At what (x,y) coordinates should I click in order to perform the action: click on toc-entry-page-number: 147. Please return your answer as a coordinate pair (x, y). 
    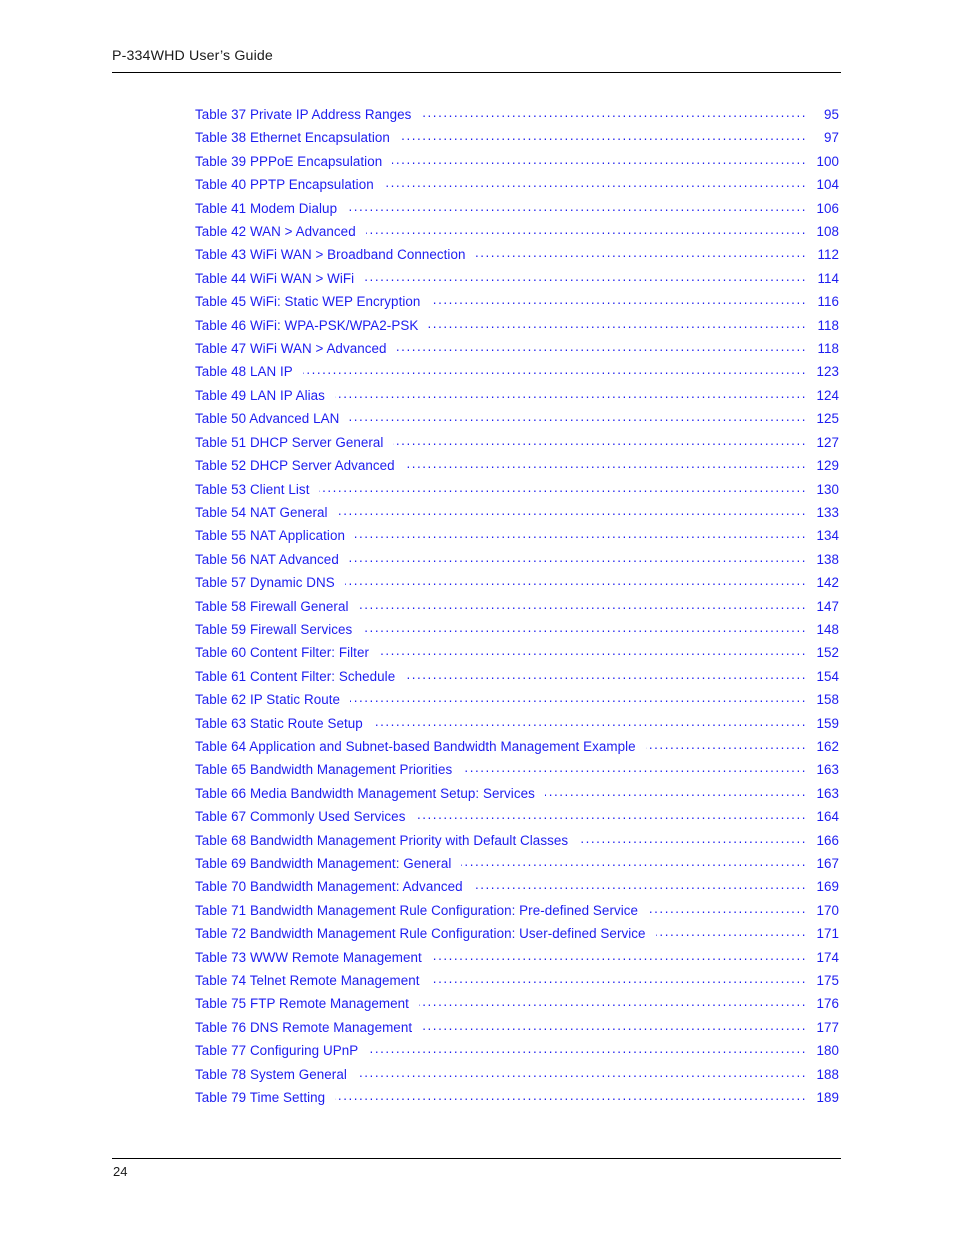
    Looking at the image, I should click on (827, 606).